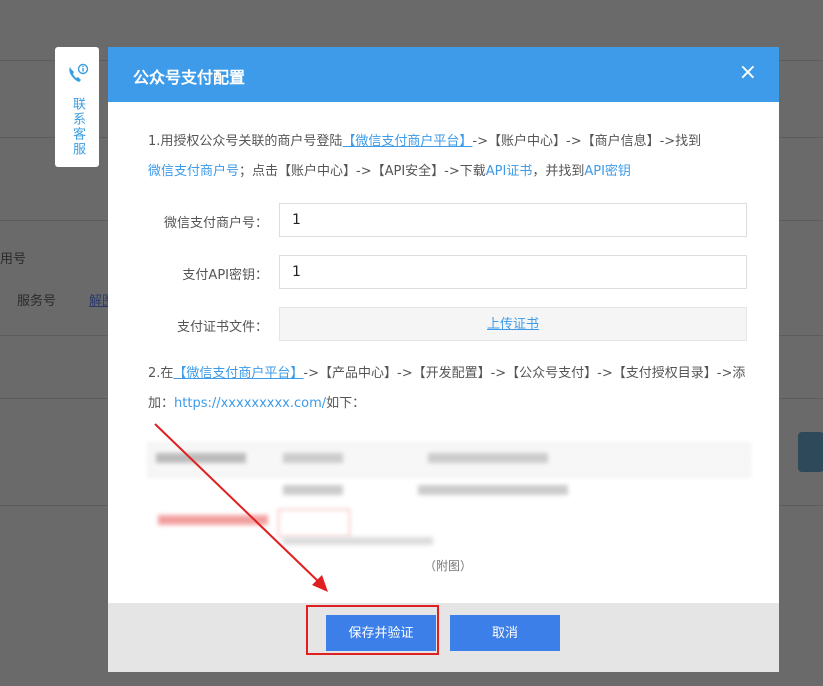 The height and width of the screenshot is (686, 823). I want to click on annotation-arrow, so click(241, 507).